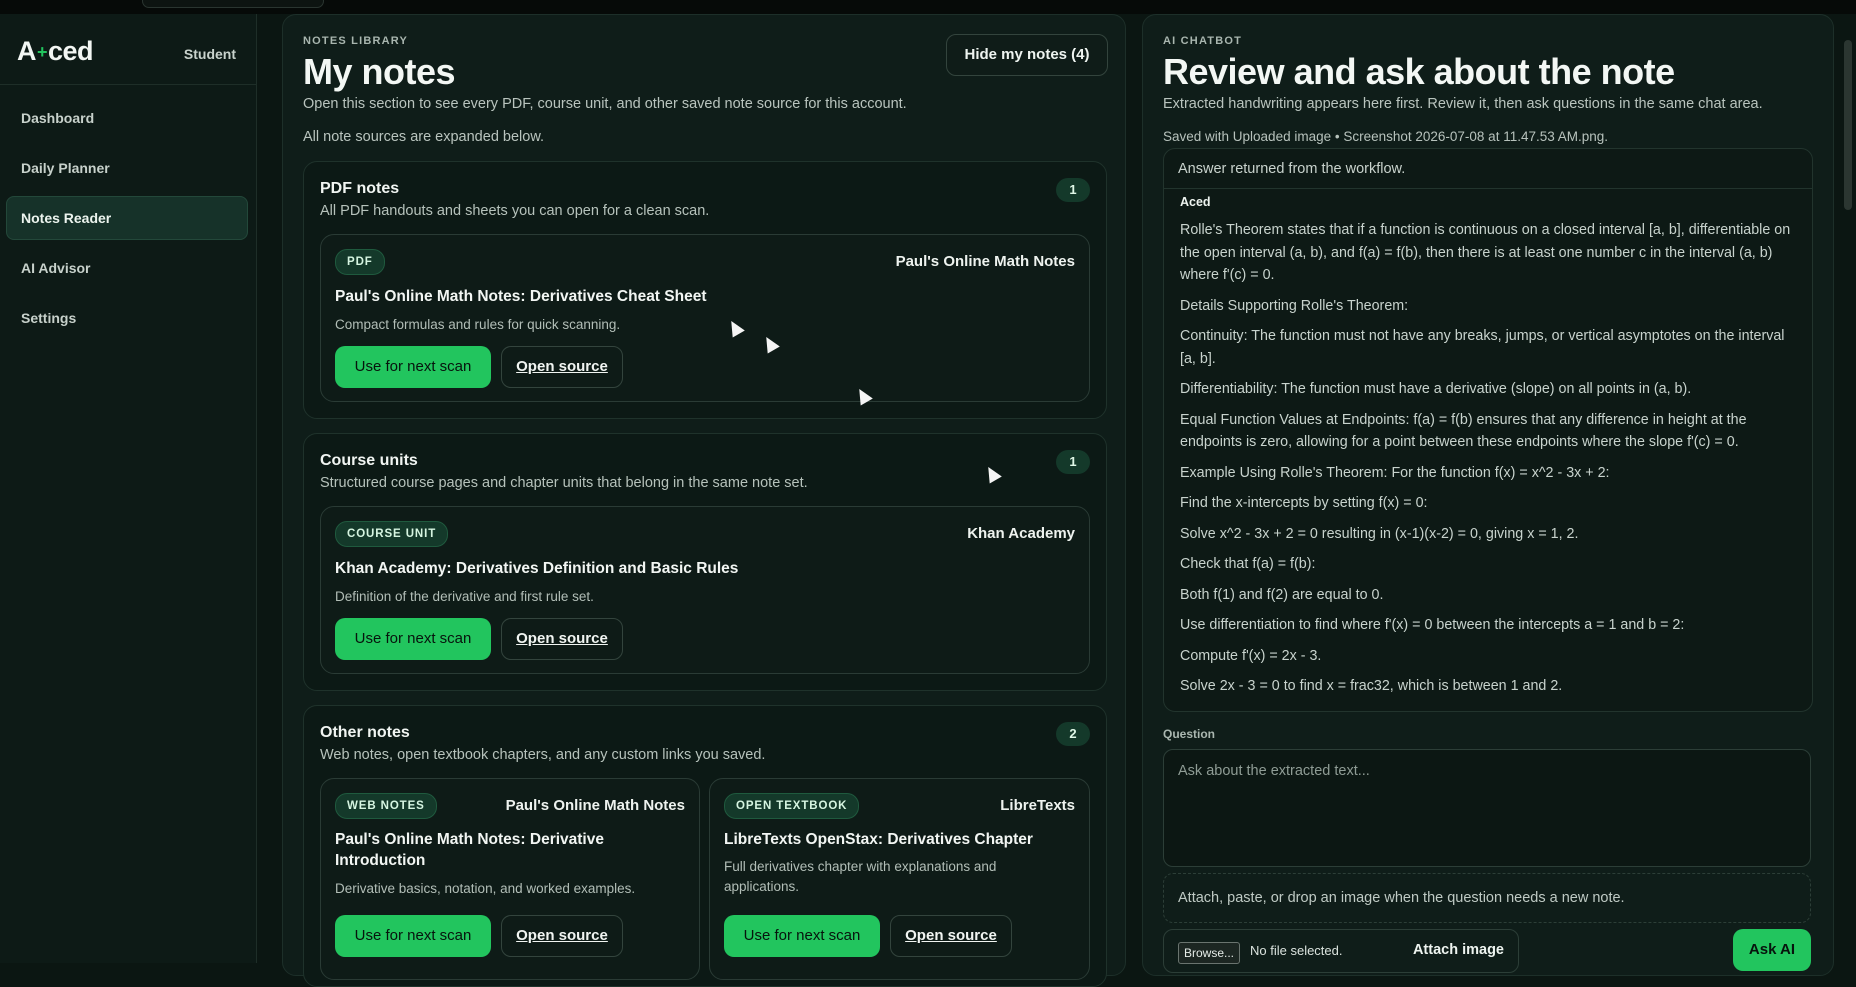  Describe the element at coordinates (1248, 564) in the screenshot. I see `message-paragraph: Check that f(a) = f(b):` at that location.